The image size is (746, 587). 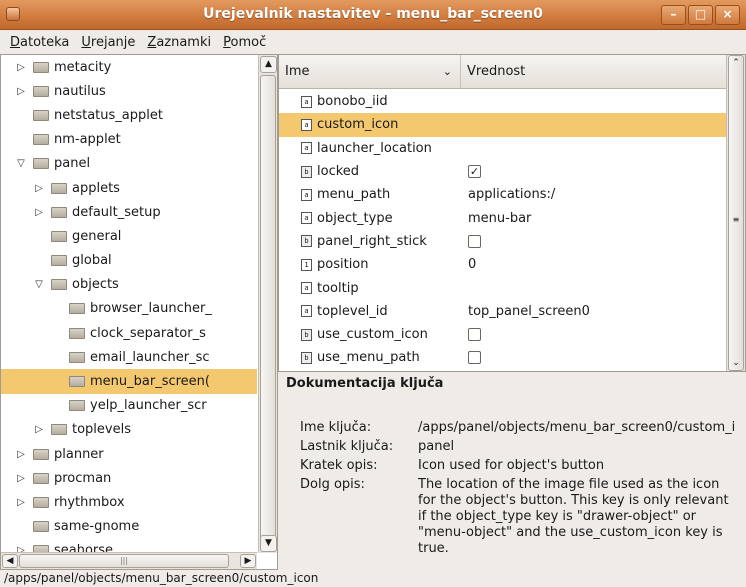 What do you see at coordinates (727, 15) in the screenshot?
I see `close-button: ×` at bounding box center [727, 15].